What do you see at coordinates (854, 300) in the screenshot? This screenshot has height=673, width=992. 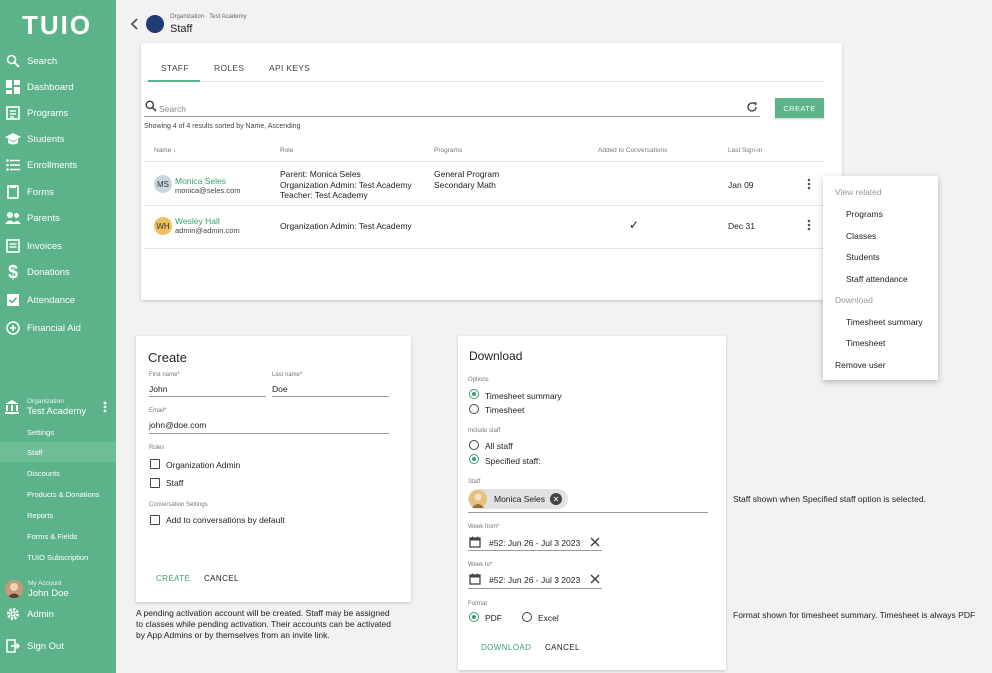 I see `menu-section-download: Download` at bounding box center [854, 300].